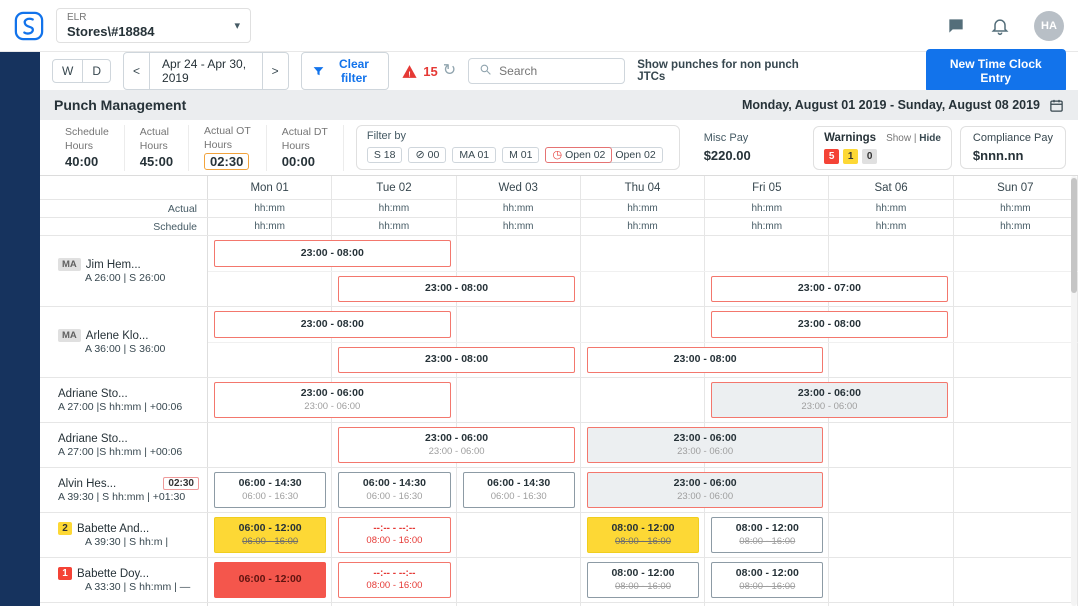 This screenshot has width=1078, height=606. What do you see at coordinates (124, 342) in the screenshot?
I see `employee-info: MA Arlene Klo... A 36:00 | S 36:00` at bounding box center [124, 342].